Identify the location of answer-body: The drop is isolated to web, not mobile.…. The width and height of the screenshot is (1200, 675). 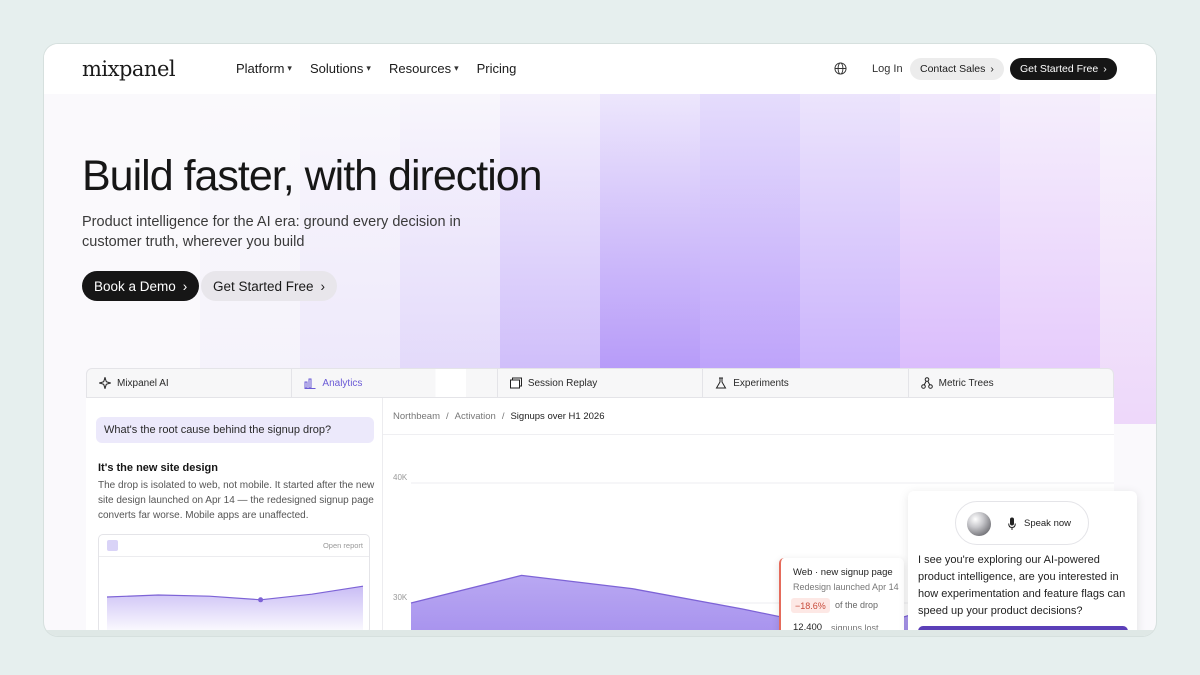
(236, 500).